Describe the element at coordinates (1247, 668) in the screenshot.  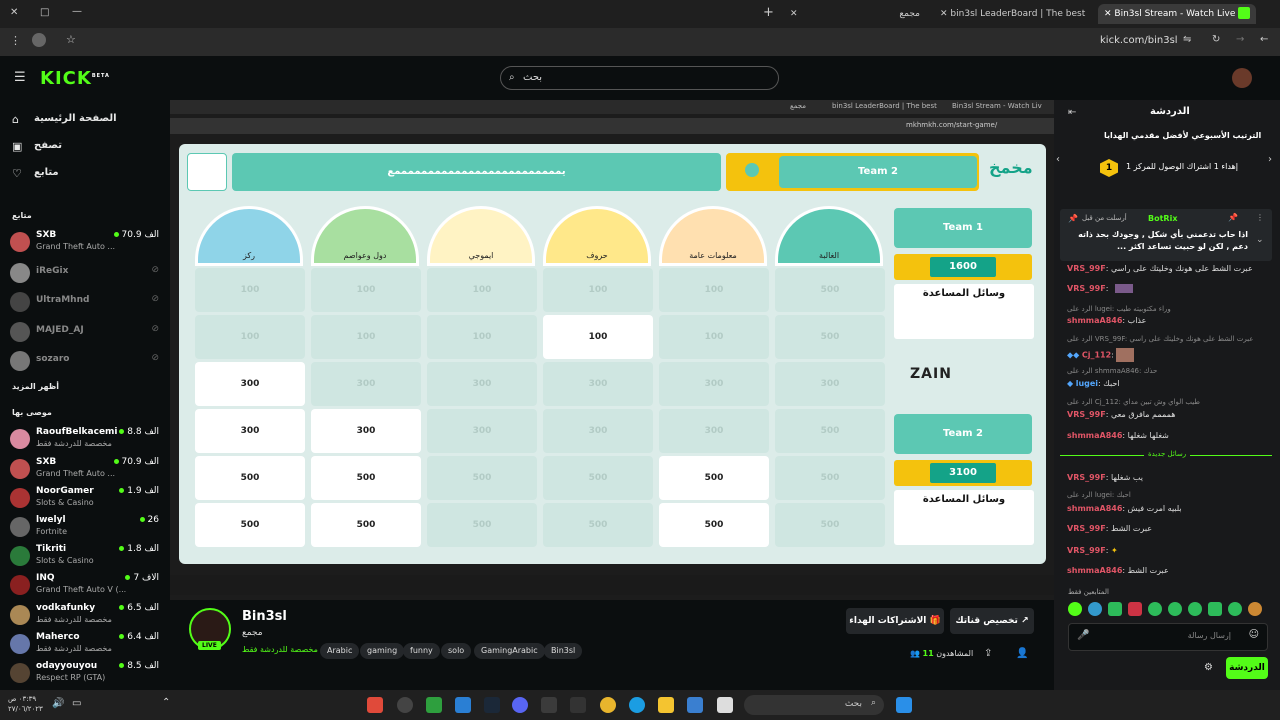
I see `chat-send-button: الدردشة` at that location.